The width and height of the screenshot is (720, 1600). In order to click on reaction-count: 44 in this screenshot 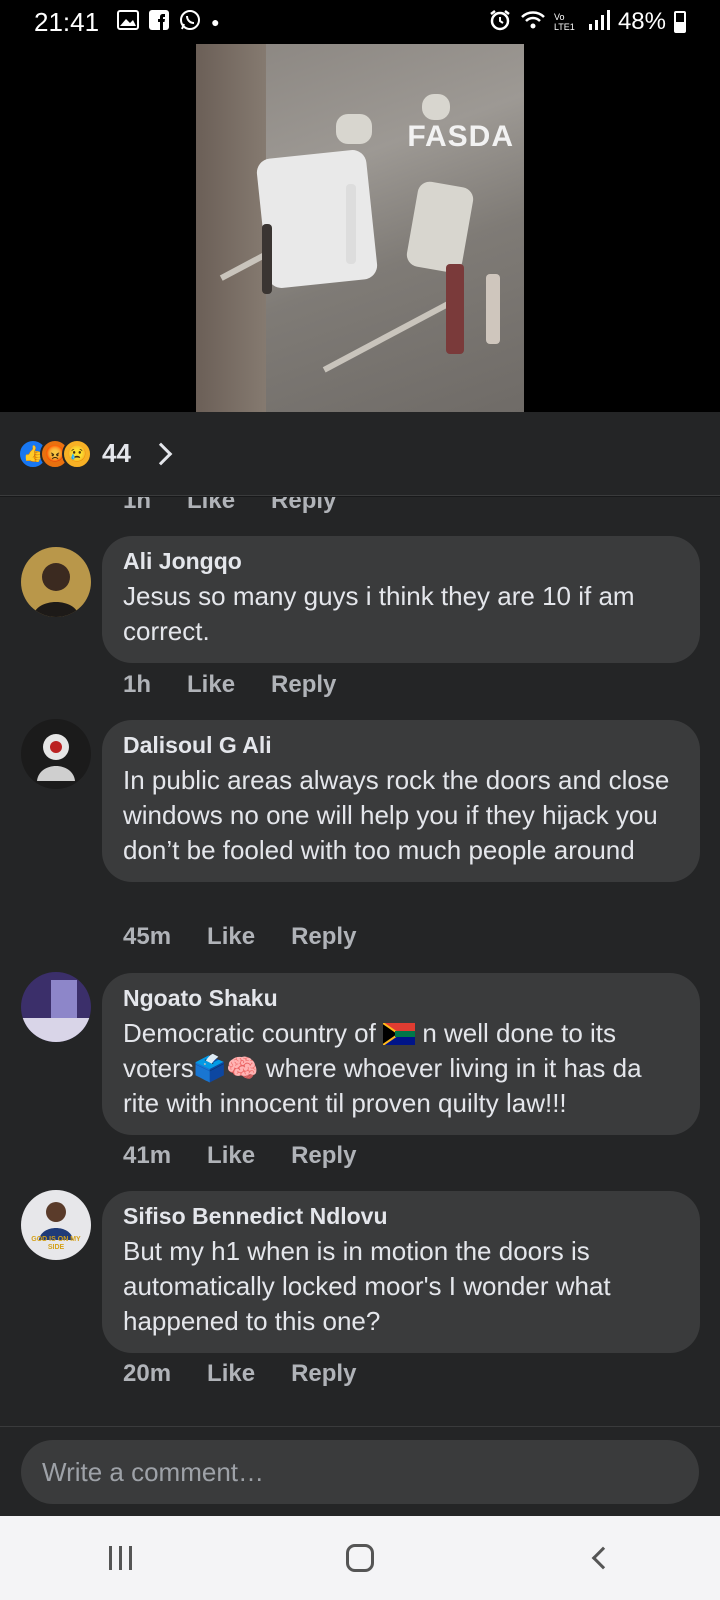, I will do `click(116, 453)`.